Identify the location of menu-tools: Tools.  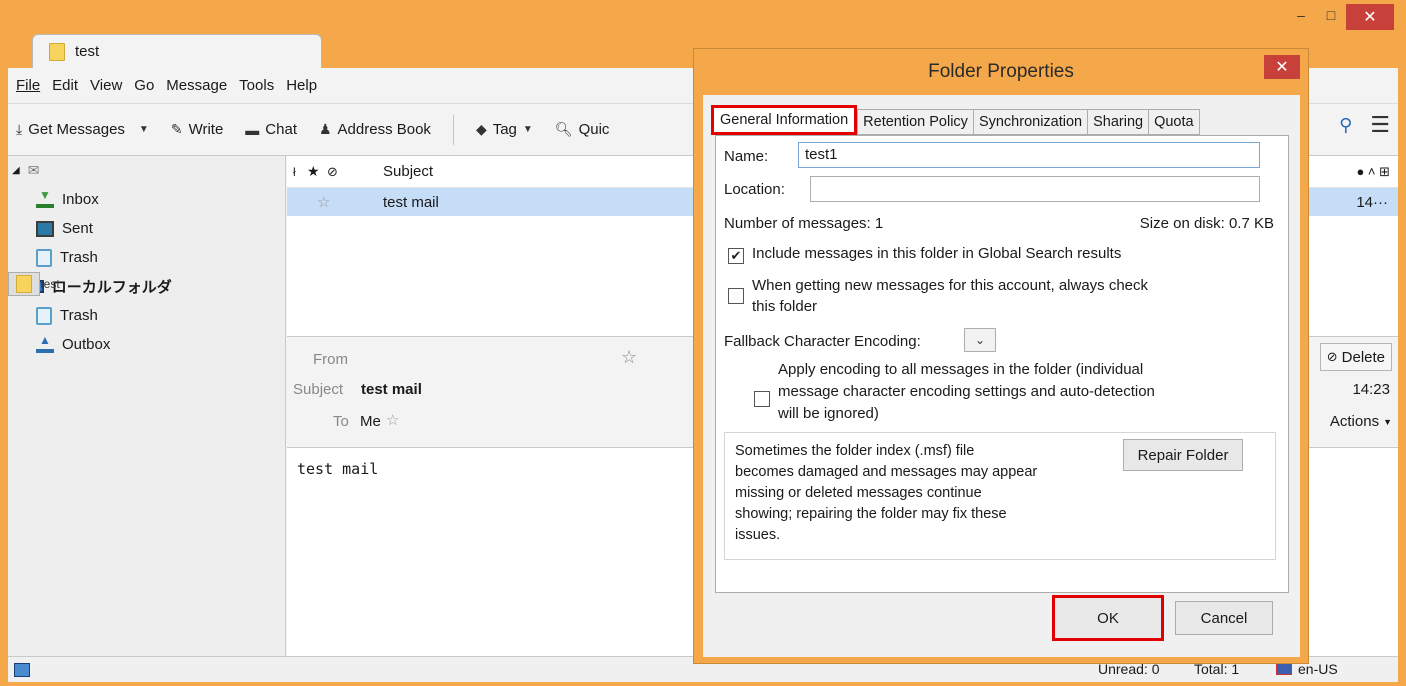
(256, 85).